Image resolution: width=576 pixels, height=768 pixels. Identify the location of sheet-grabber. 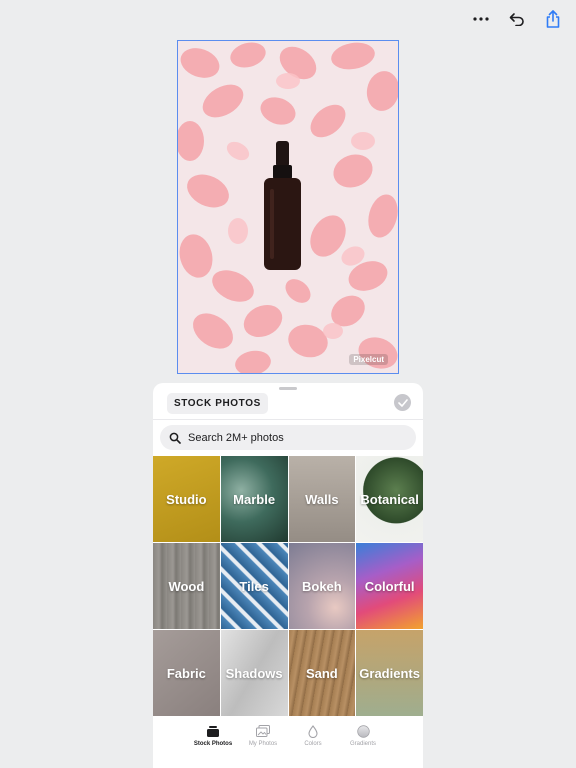
(288, 388).